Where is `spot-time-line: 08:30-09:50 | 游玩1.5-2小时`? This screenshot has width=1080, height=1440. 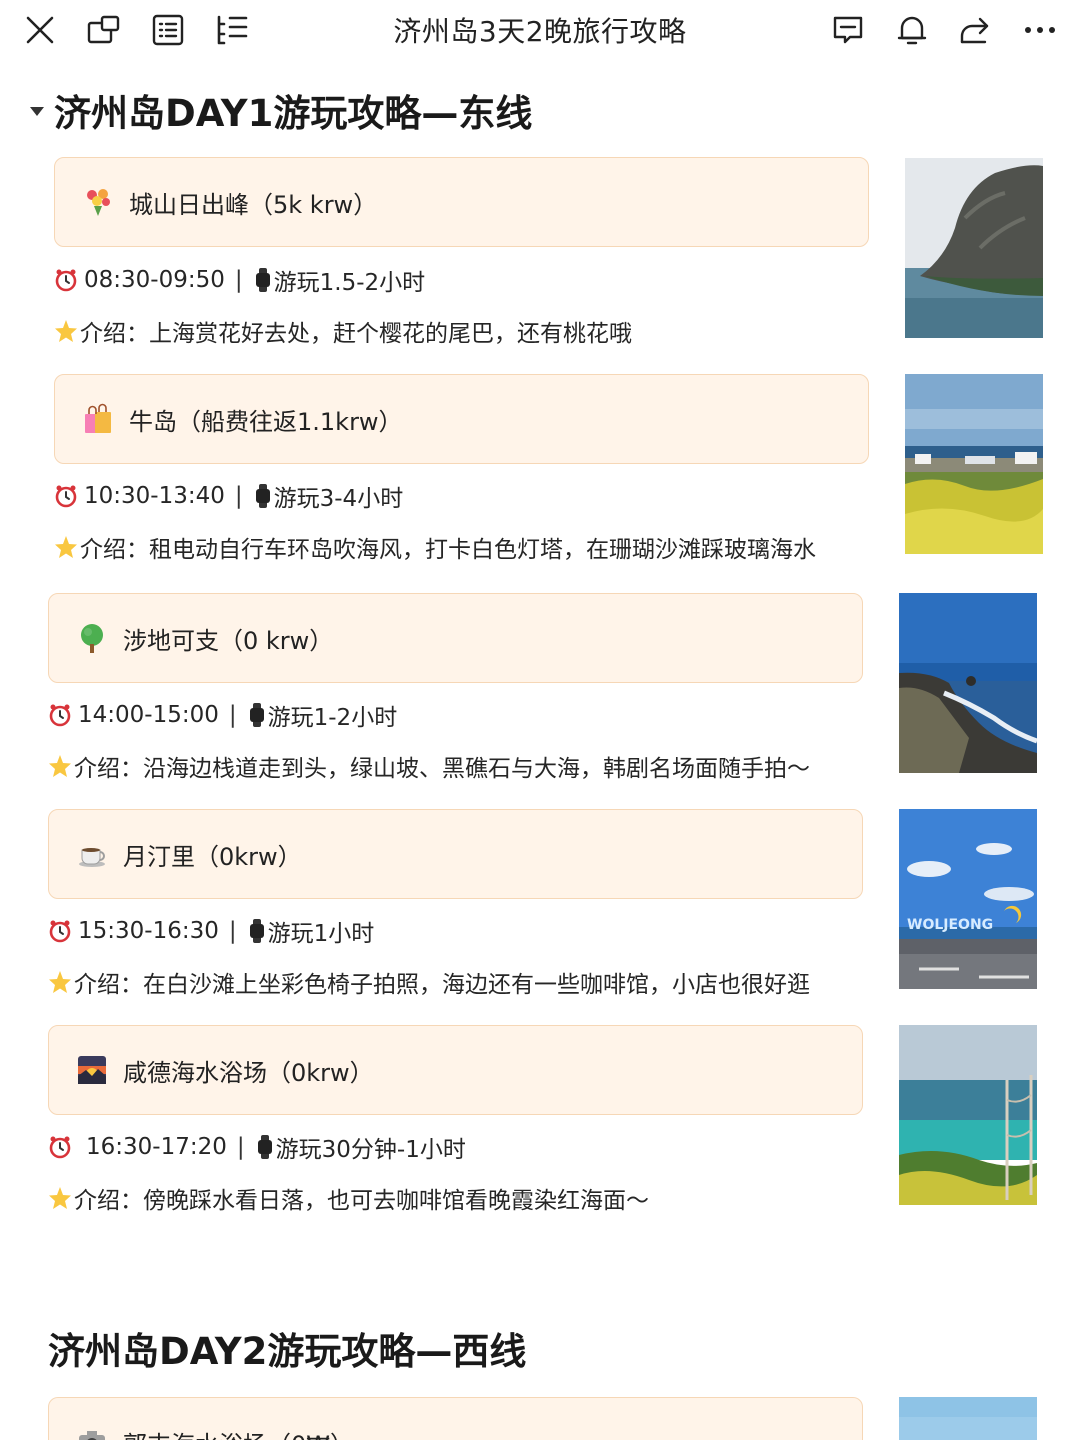
spot-time-line: 08:30-09:50 | 游玩1.5-2小时 is located at coordinates (239, 280).